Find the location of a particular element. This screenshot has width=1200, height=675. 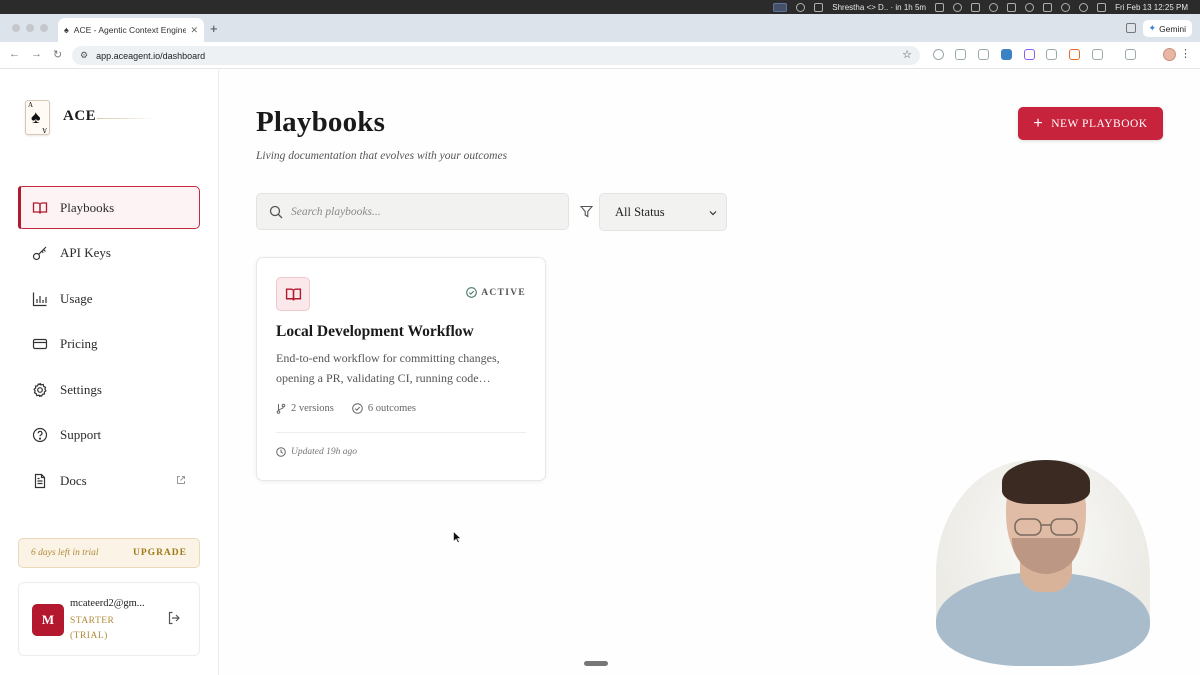

wifi-icon is located at coordinates (1066, 7).